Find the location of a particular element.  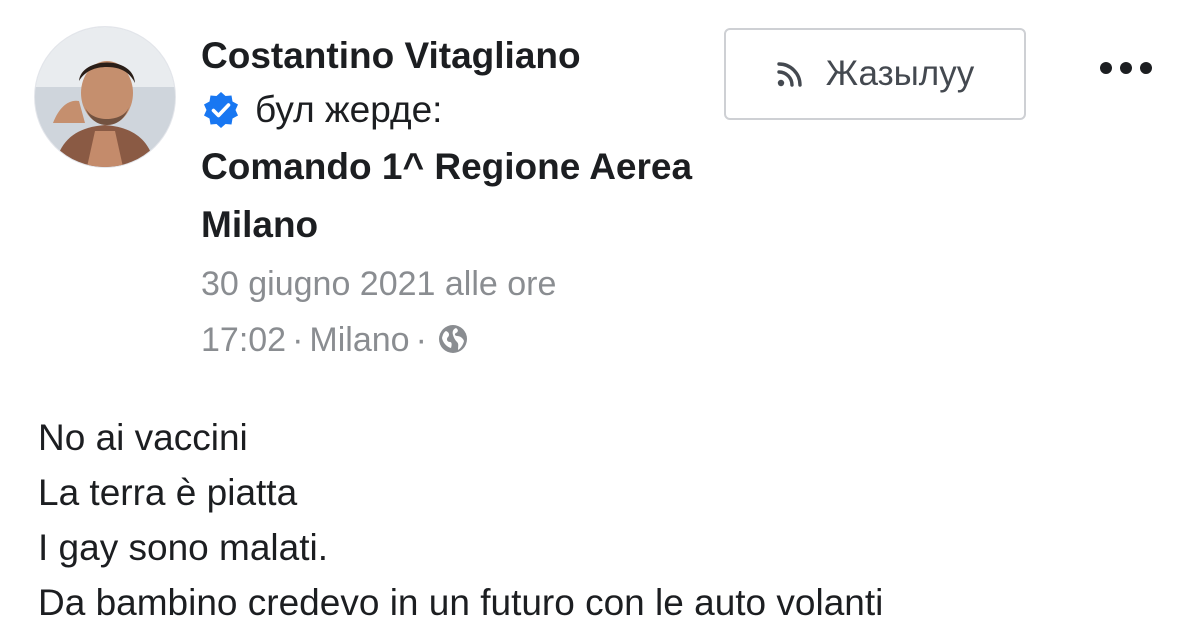

checkin-text: бул жерде: is located at coordinates (349, 109).